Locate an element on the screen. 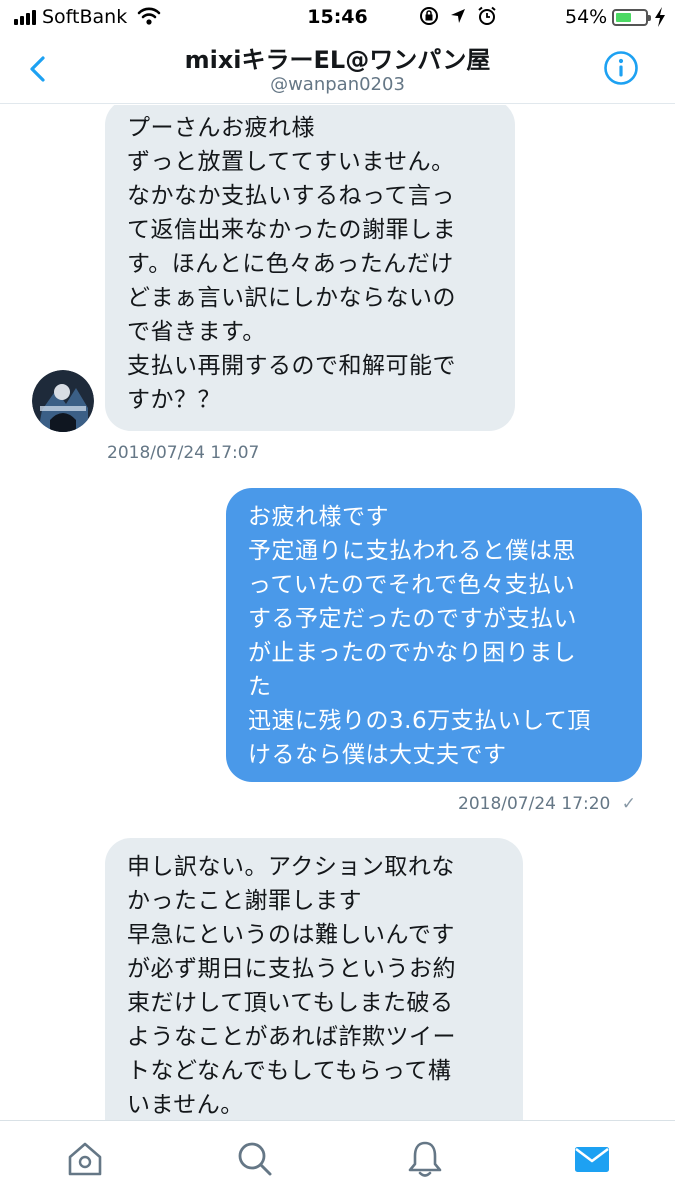  message-timestamp: 2018/07/24 17:20 ✓ is located at coordinates (547, 804).